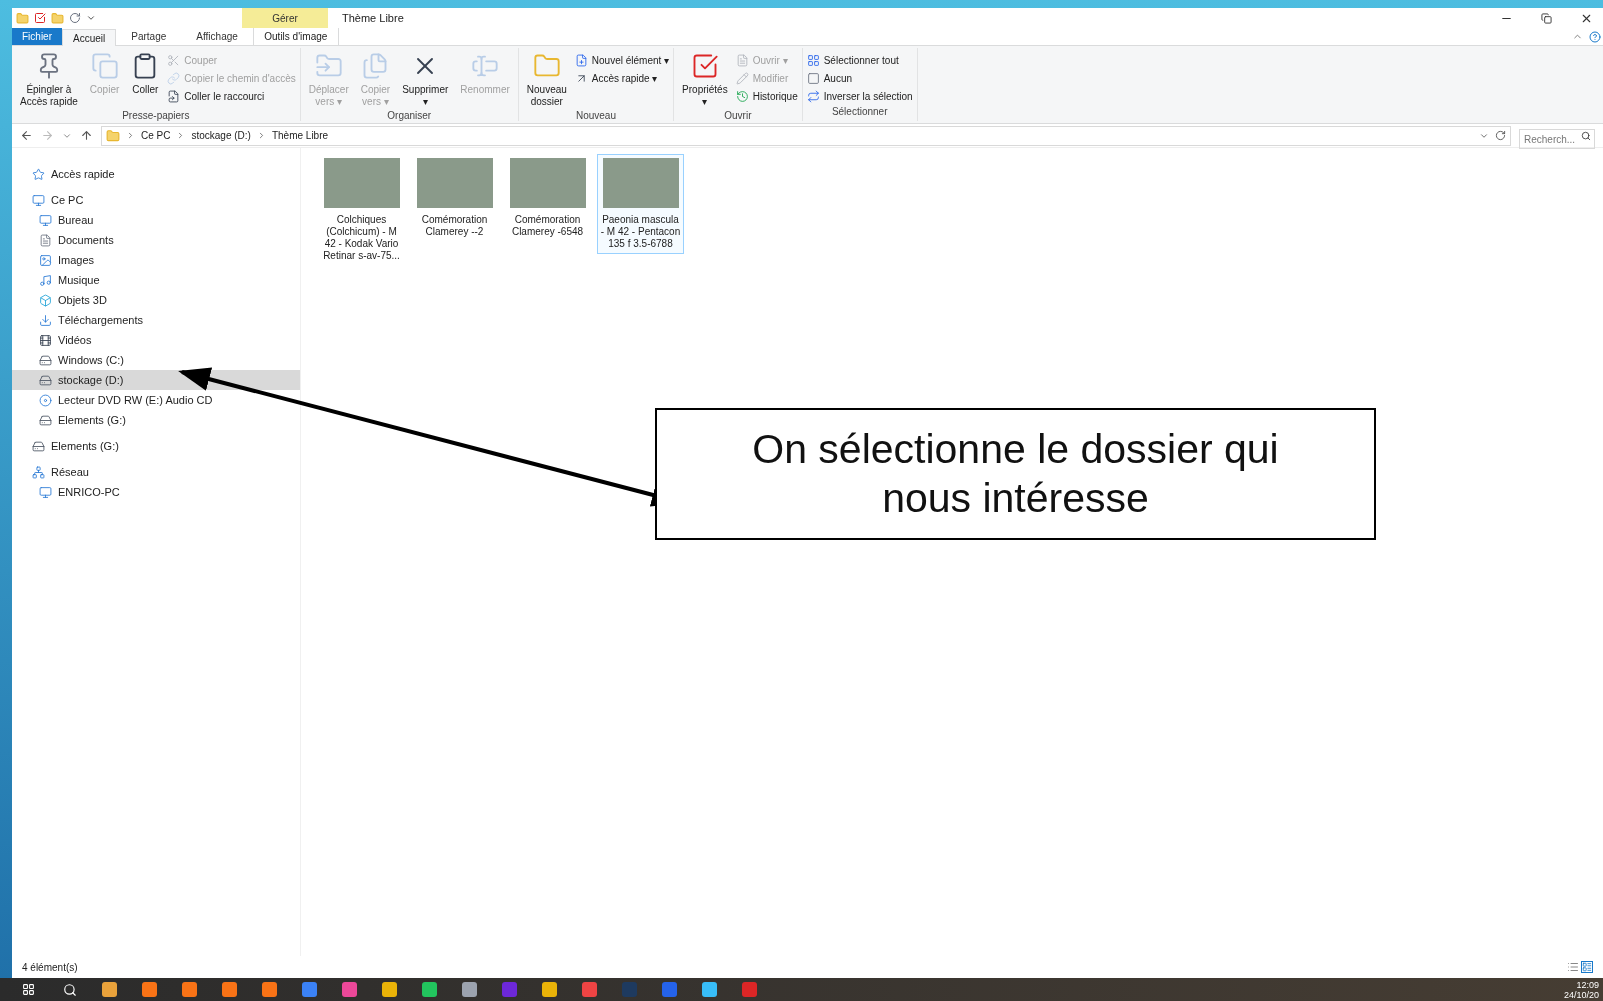 The height and width of the screenshot is (1001, 1603). Describe the element at coordinates (622, 60) in the screenshot. I see `ribbon-button: Nouvel élément ▾` at that location.